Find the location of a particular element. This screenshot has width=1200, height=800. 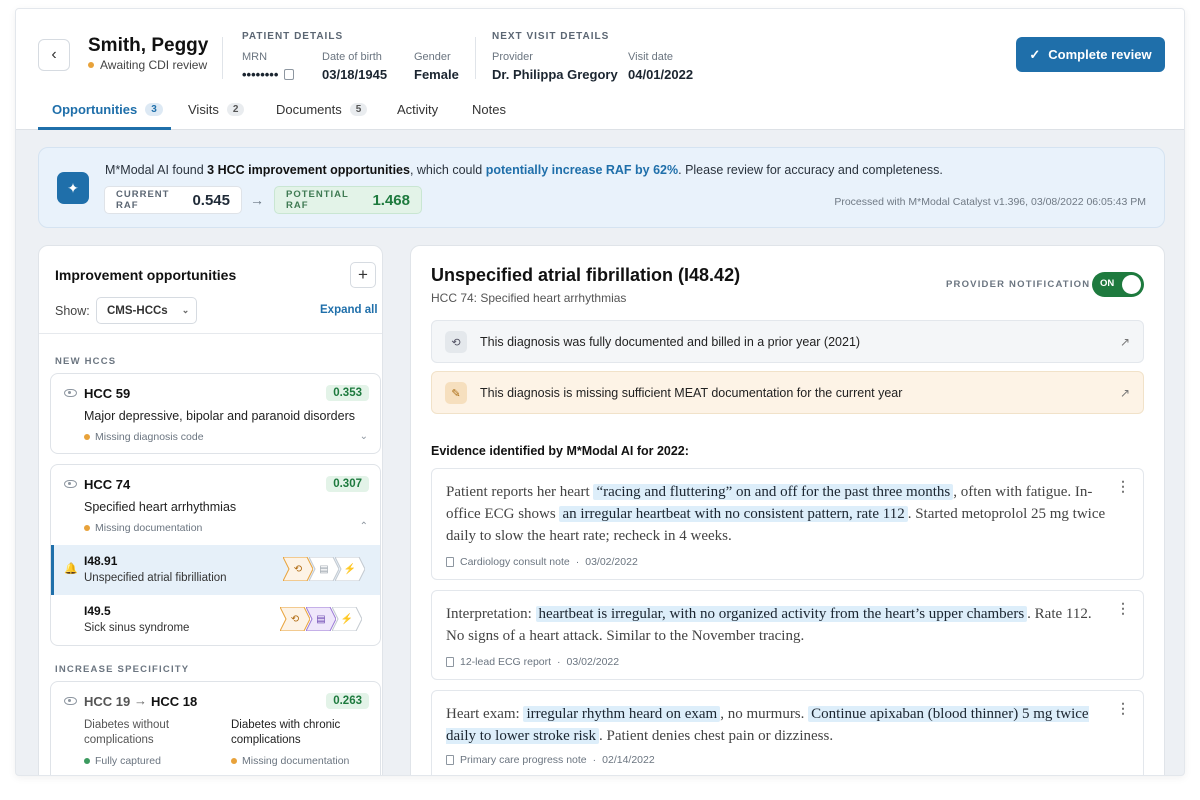

evidence-source: Primary care progress note · 02/14/2022 is located at coordinates (550, 760).